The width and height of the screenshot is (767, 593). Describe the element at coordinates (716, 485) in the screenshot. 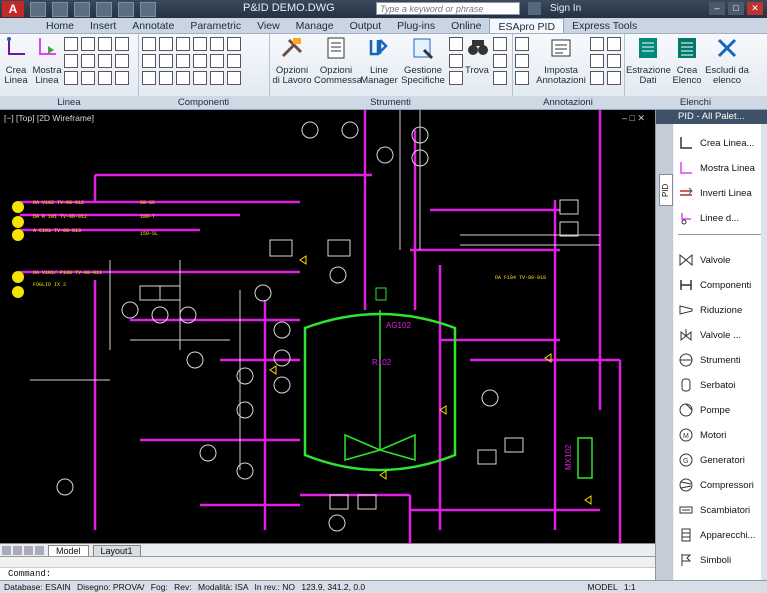

I see `palette-item: Compressori` at that location.